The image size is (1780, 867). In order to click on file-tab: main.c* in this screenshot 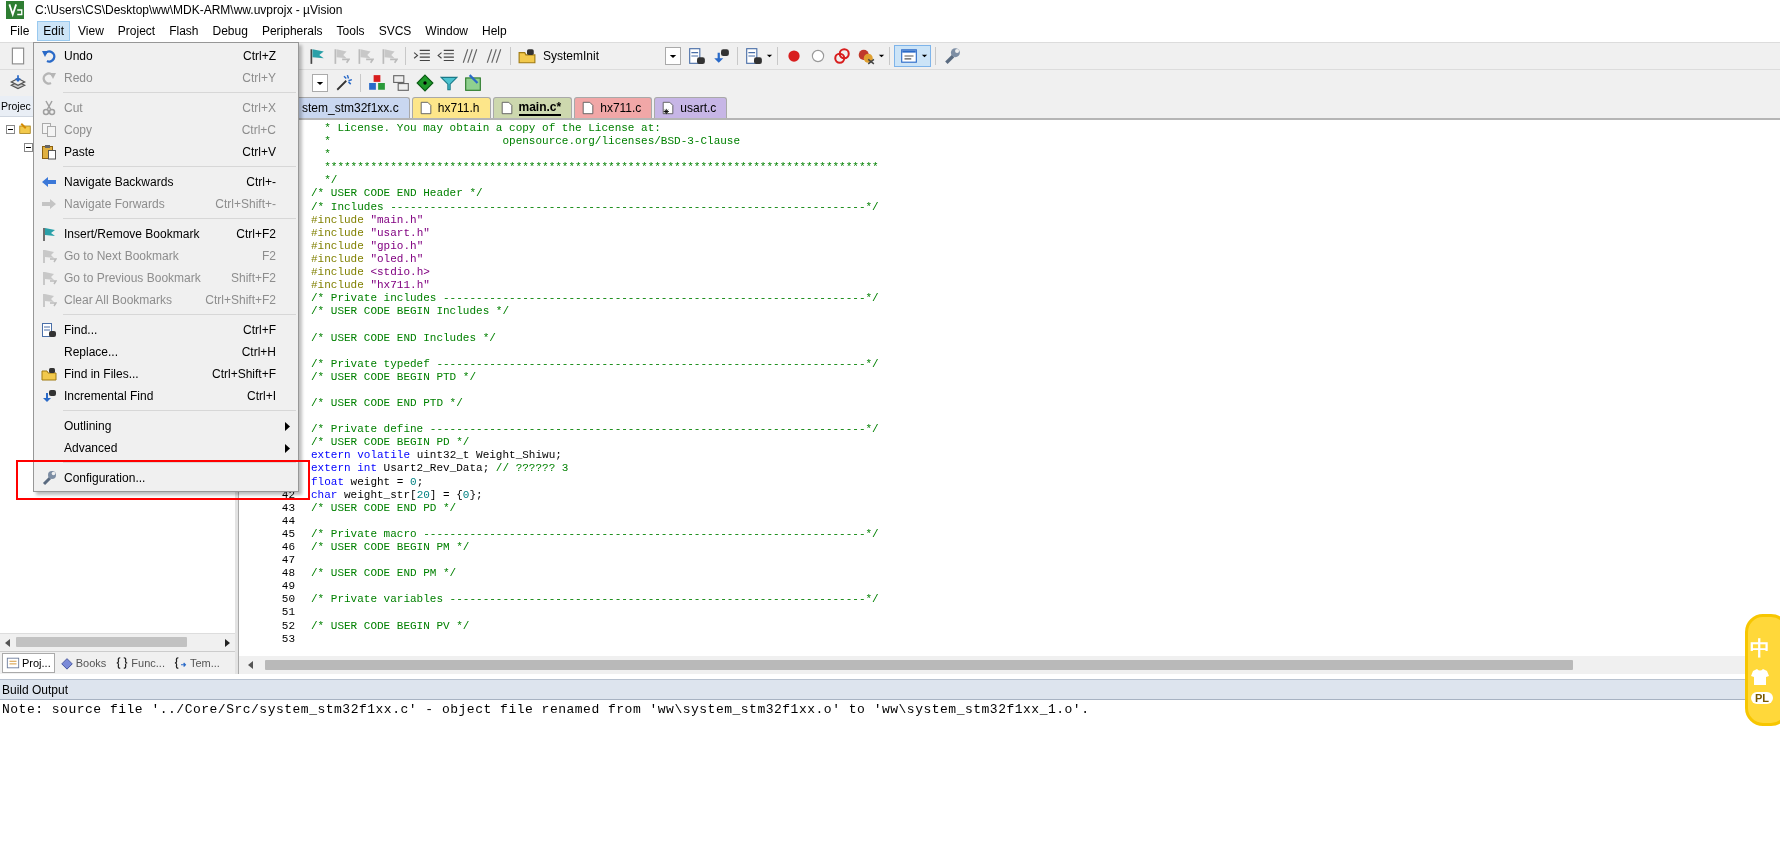, I will do `click(532, 107)`.